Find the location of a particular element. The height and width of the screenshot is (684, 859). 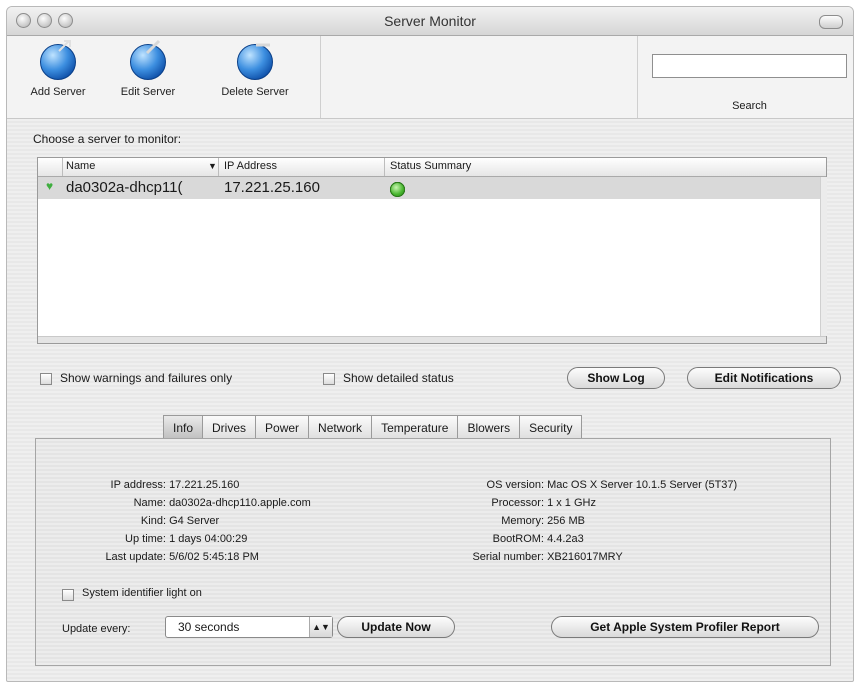

info-kind: Kind: G4 Server is located at coordinates (180, 521).